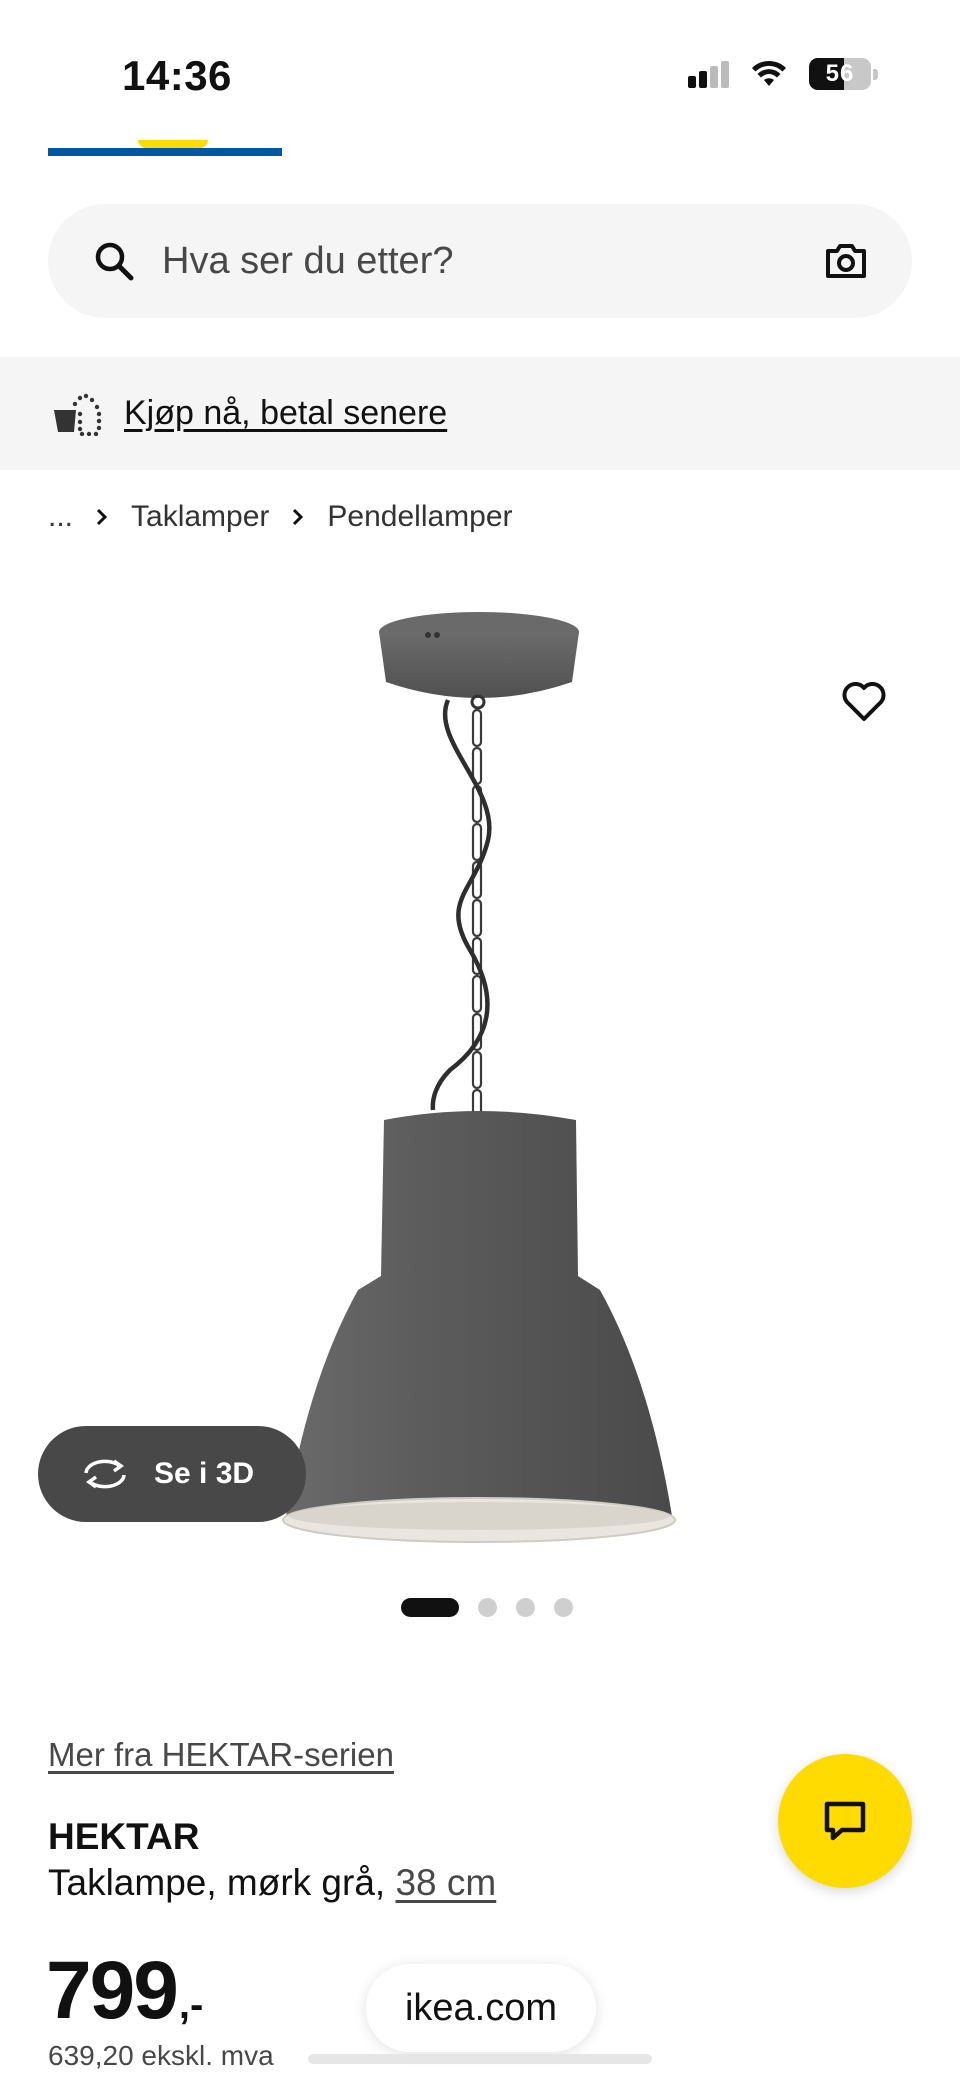  Describe the element at coordinates (124, 1836) in the screenshot. I see `product-name: HEKTAR` at that location.